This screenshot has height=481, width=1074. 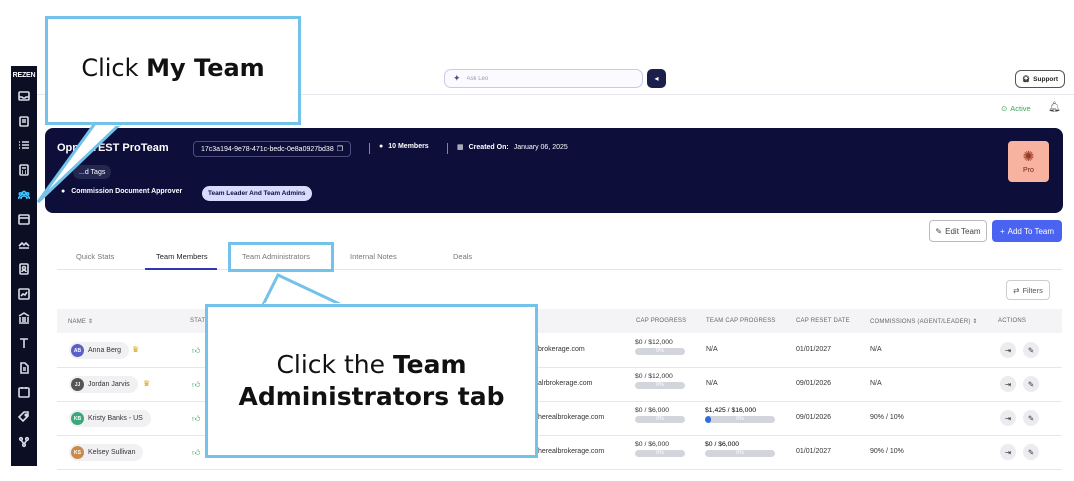 I want to click on cap-progress: $0 / $6,000 0%, so click(x=661, y=415).